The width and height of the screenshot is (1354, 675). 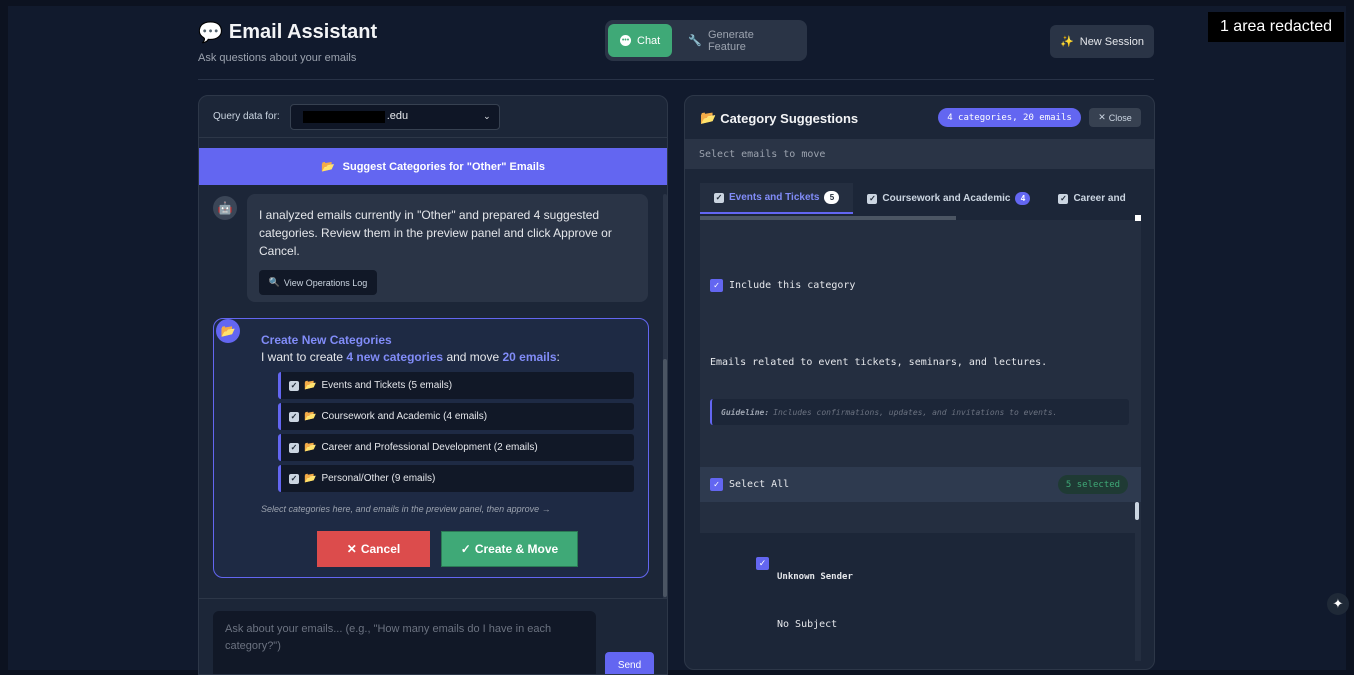 I want to click on new-session-label: New Session, so click(x=1111, y=41).